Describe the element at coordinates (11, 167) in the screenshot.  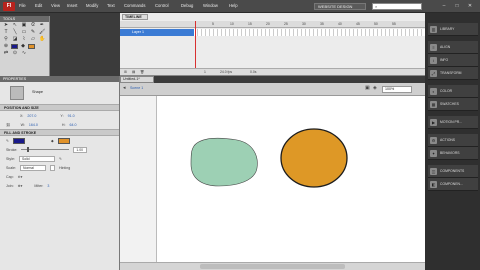
I see `scale-label: Scale:` at that location.